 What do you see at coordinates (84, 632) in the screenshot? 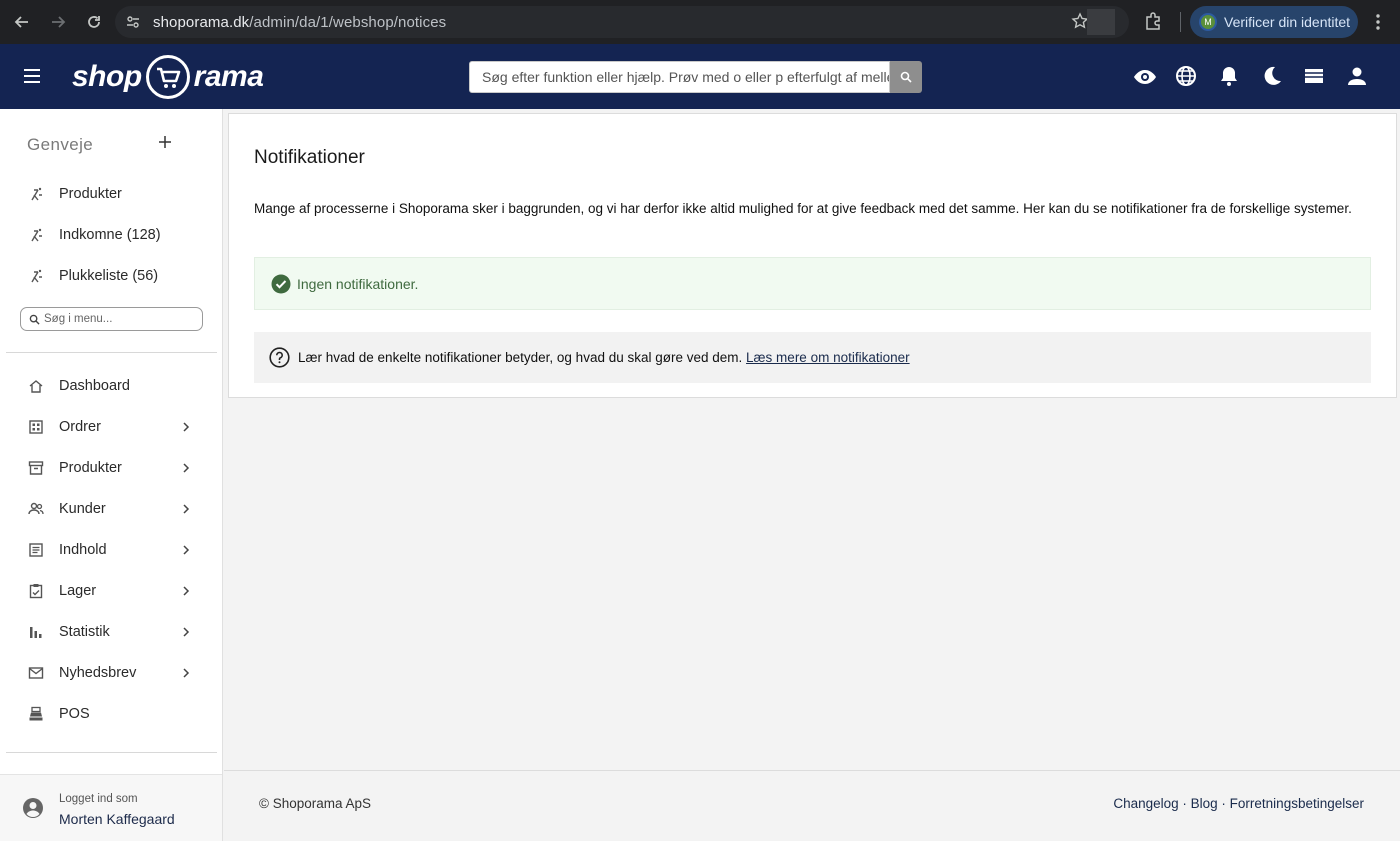
I see `sidebar-item-label: Statistik` at bounding box center [84, 632].